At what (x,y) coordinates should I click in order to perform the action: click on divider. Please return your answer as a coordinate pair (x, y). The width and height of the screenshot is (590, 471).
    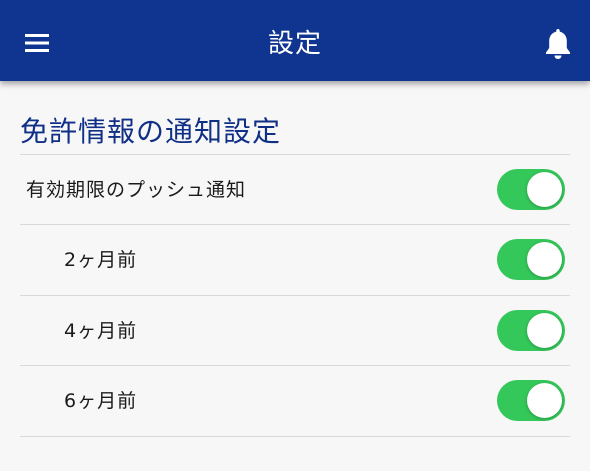
    Looking at the image, I should click on (295, 436).